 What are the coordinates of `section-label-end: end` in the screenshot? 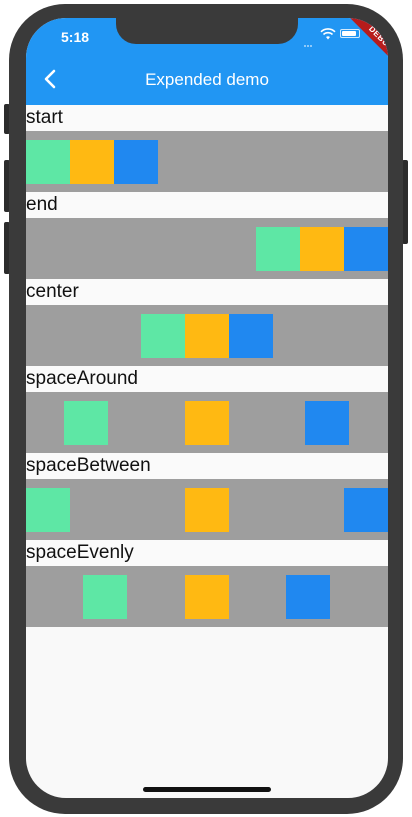 It's located at (207, 205).